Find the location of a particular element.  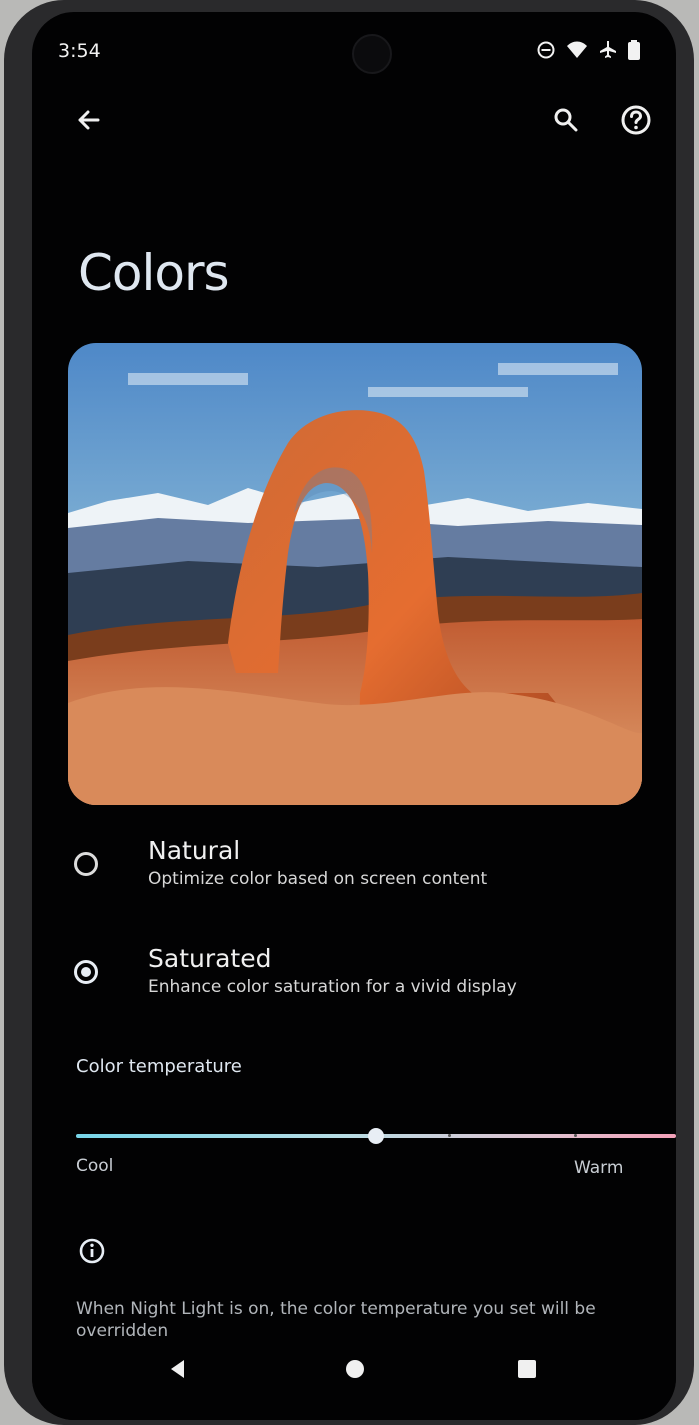

nav-recents-button is located at coordinates (527, 1369).